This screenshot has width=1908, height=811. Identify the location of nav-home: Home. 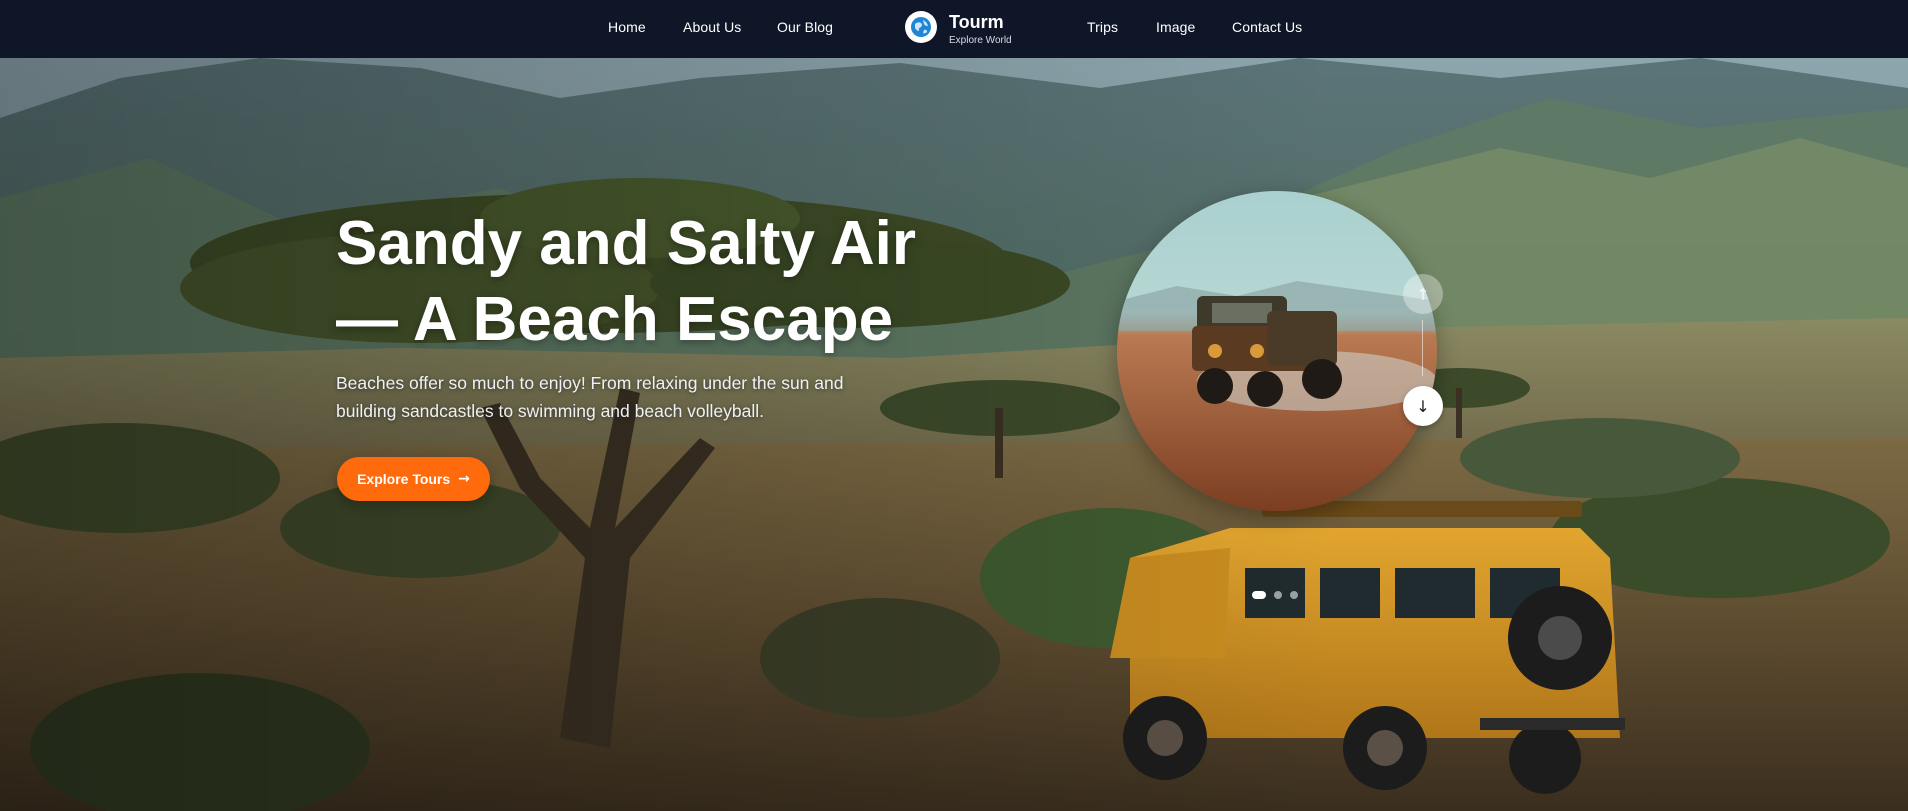
(627, 27).